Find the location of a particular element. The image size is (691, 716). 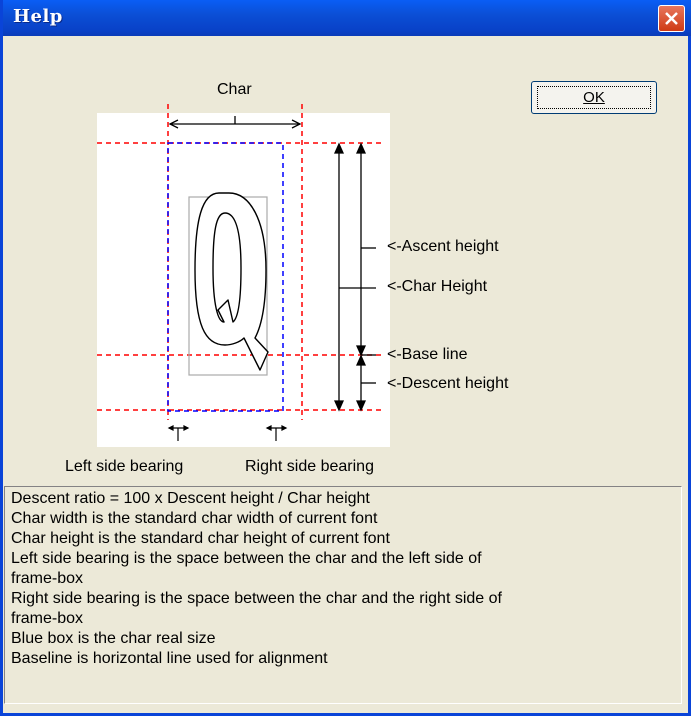

ok-label: OK is located at coordinates (594, 97).